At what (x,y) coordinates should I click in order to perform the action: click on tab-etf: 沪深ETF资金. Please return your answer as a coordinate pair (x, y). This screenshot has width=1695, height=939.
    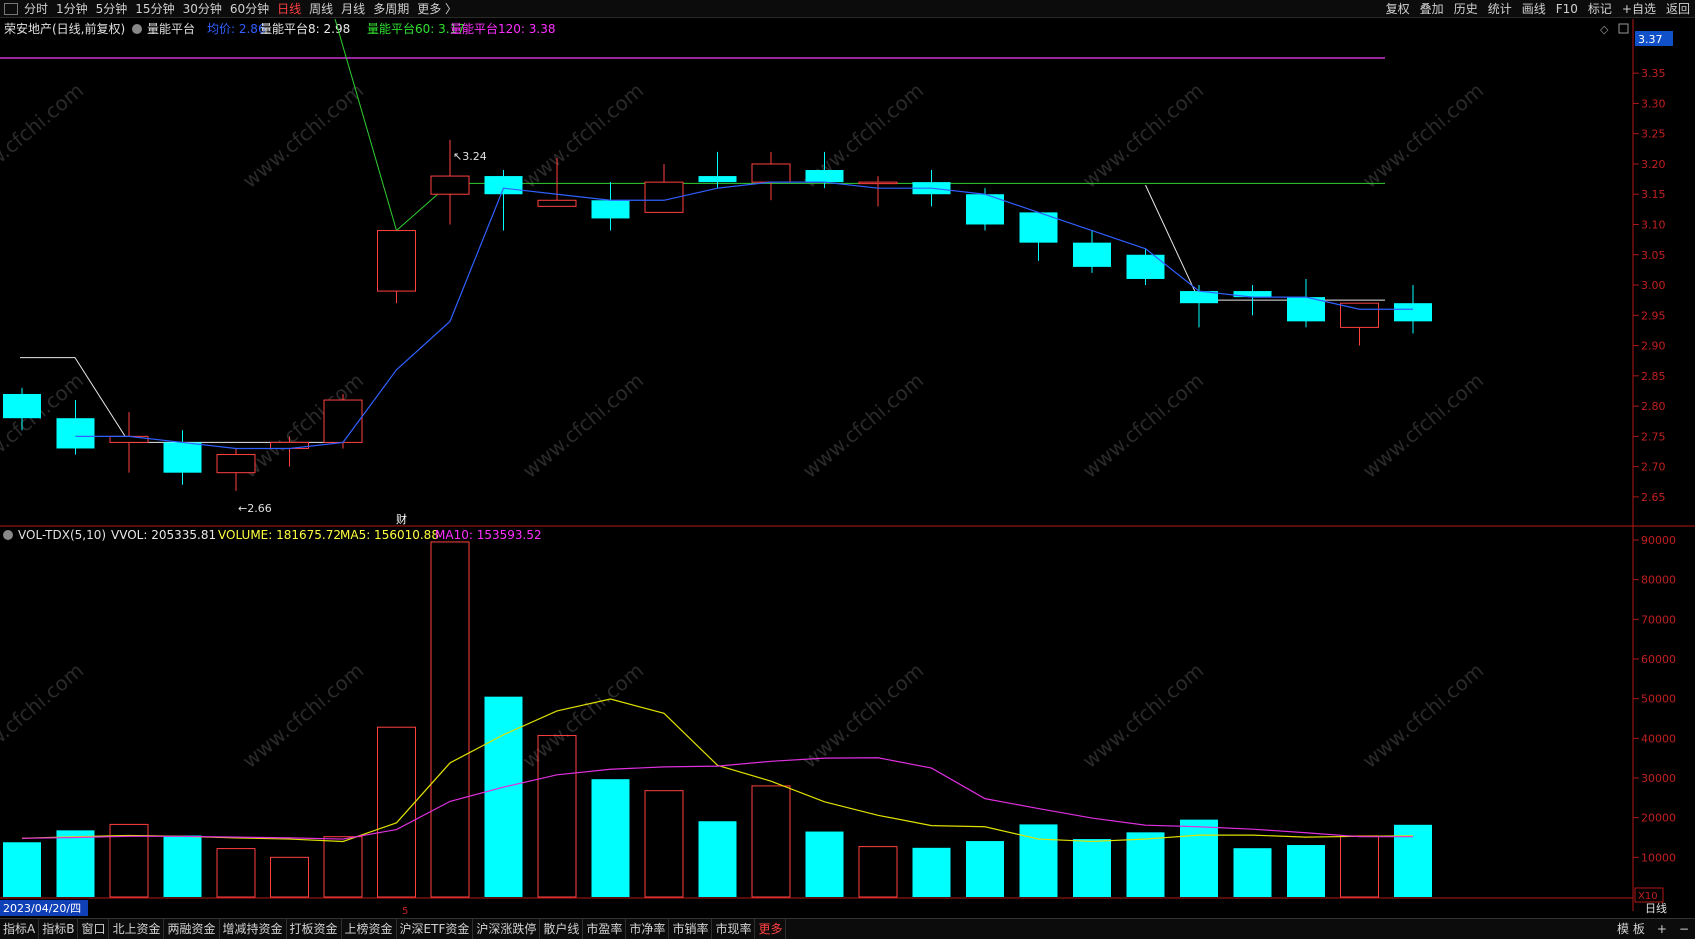
    Looking at the image, I should click on (435, 929).